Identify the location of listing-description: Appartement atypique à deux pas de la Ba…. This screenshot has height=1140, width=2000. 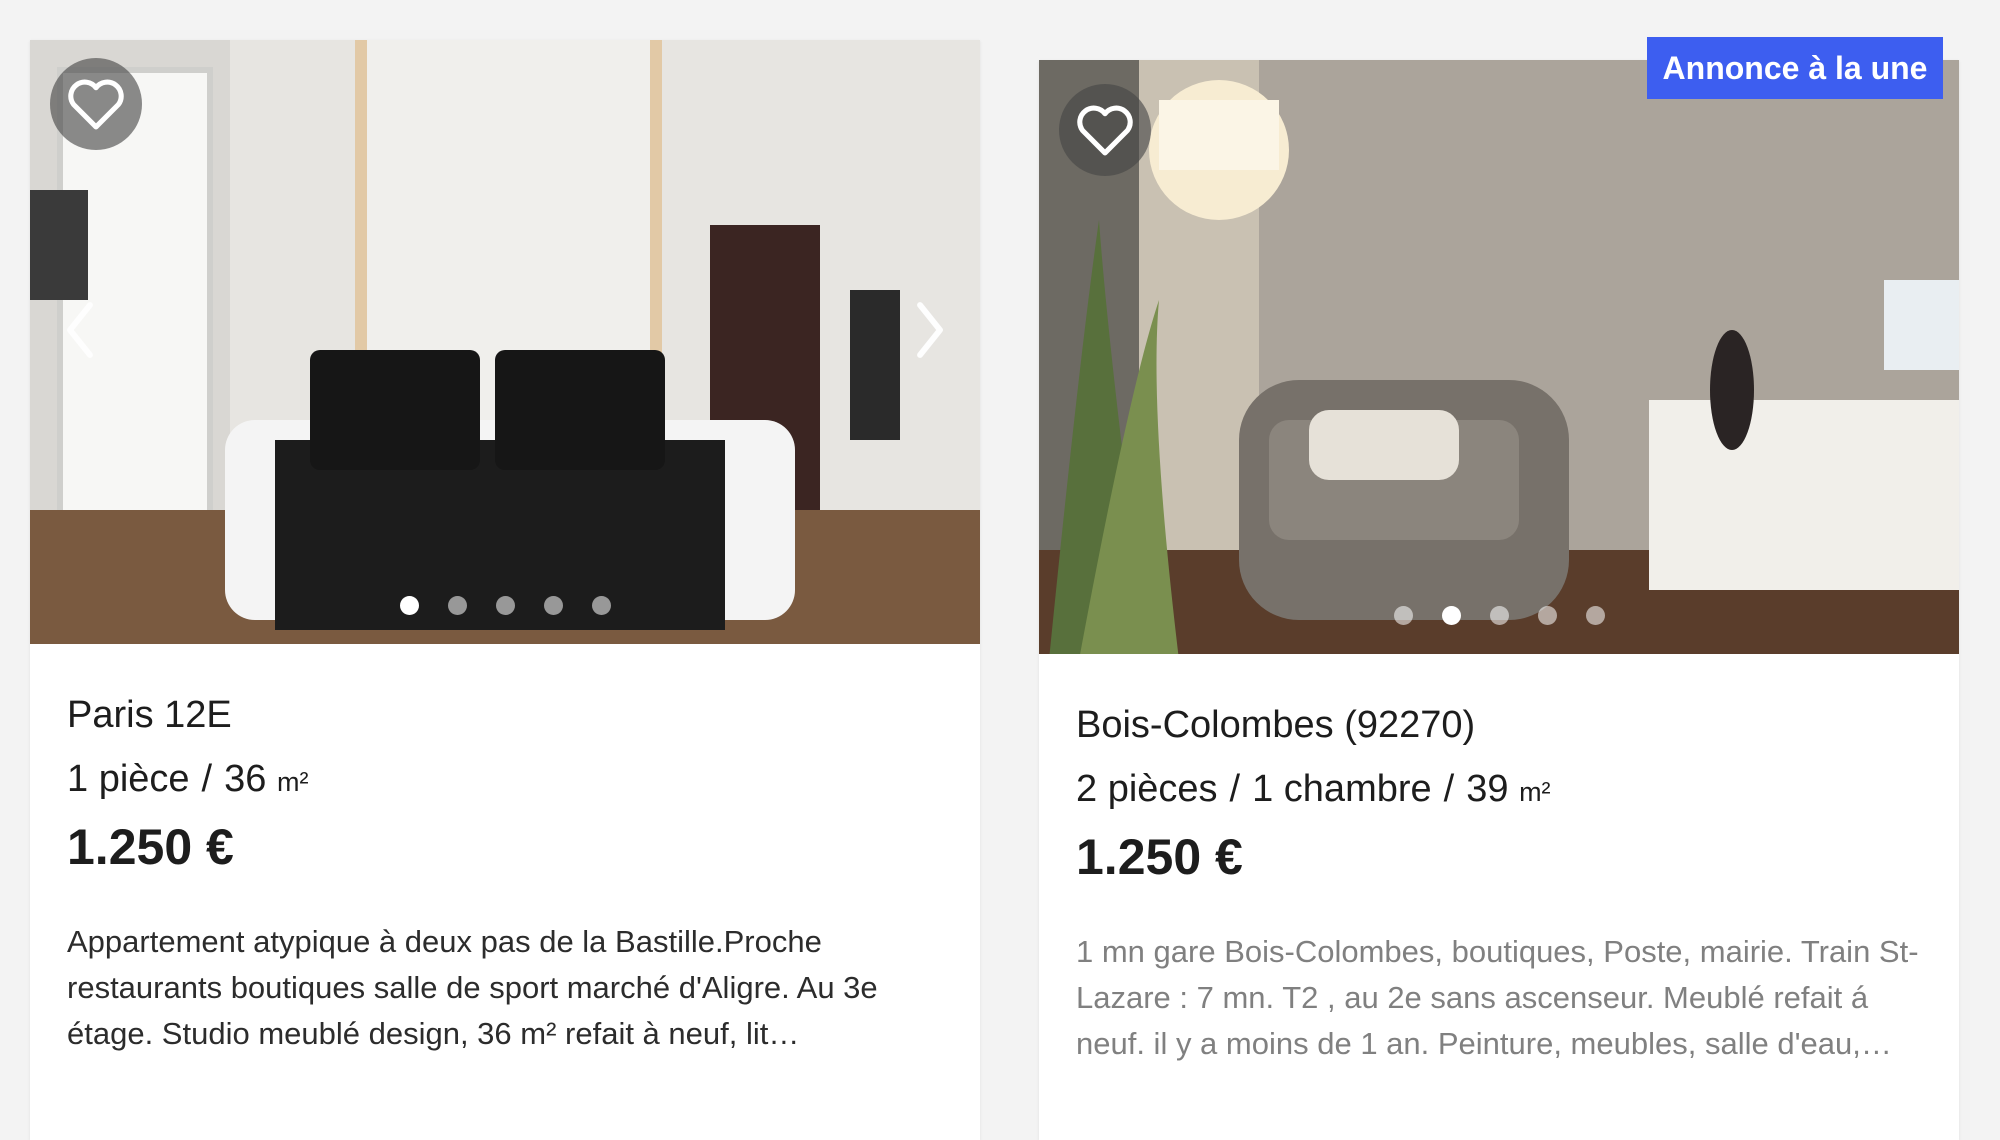
(472, 987).